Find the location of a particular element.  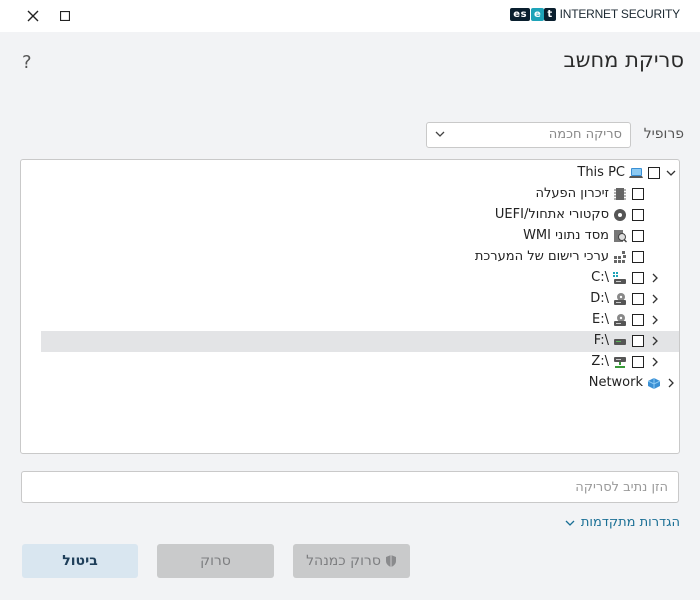

checkbox-memory is located at coordinates (638, 194).